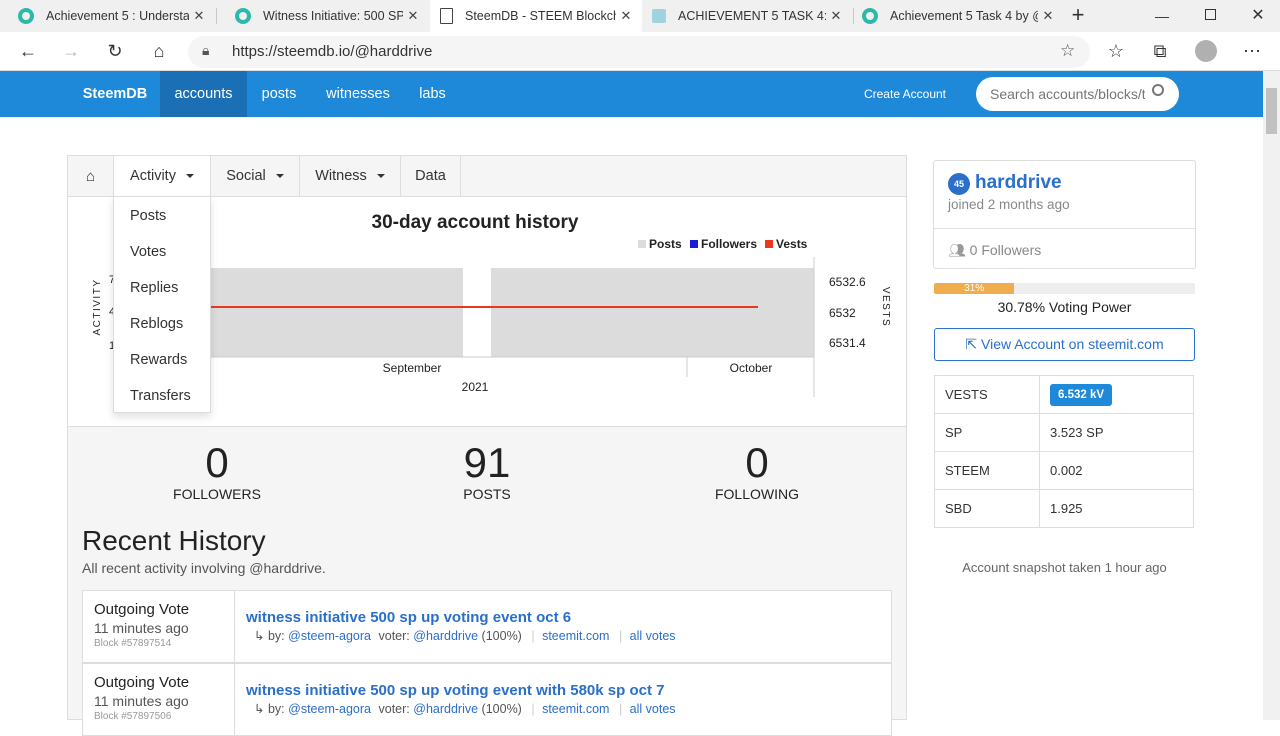 The height and width of the screenshot is (736, 1280). Describe the element at coordinates (243, 16) in the screenshot. I see `steem-favicon-icon` at that location.